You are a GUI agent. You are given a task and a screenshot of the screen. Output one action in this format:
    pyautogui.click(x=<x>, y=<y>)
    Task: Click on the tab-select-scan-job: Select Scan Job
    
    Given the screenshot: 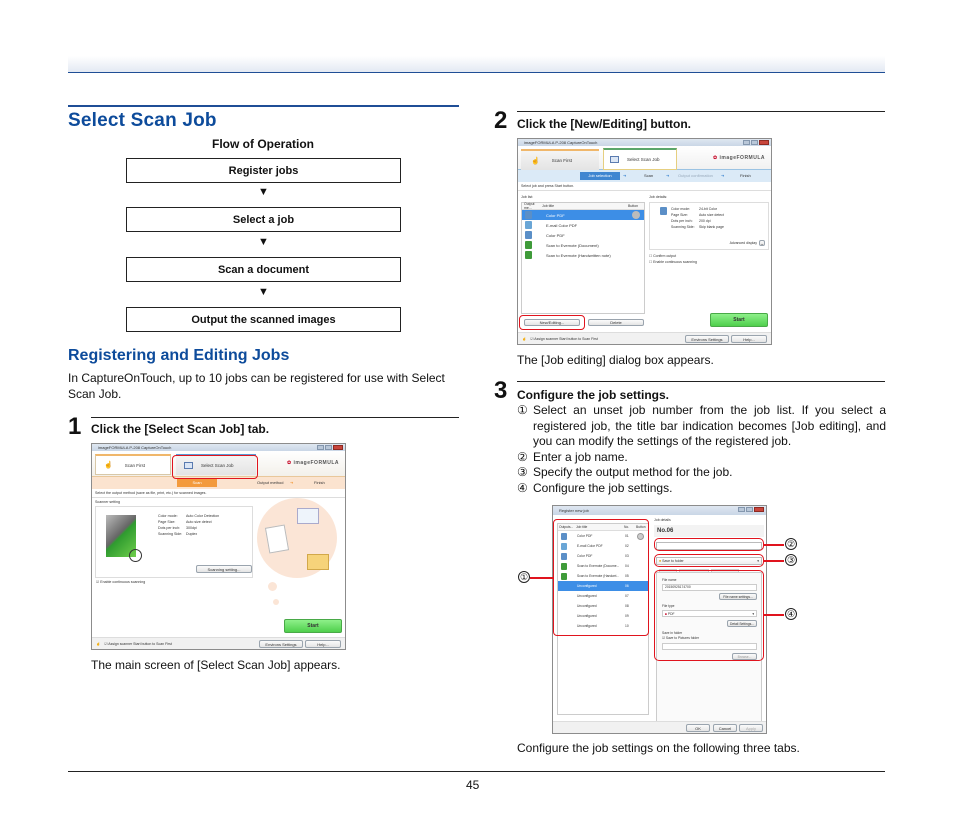 What is the action you would take?
    pyautogui.click(x=640, y=159)
    